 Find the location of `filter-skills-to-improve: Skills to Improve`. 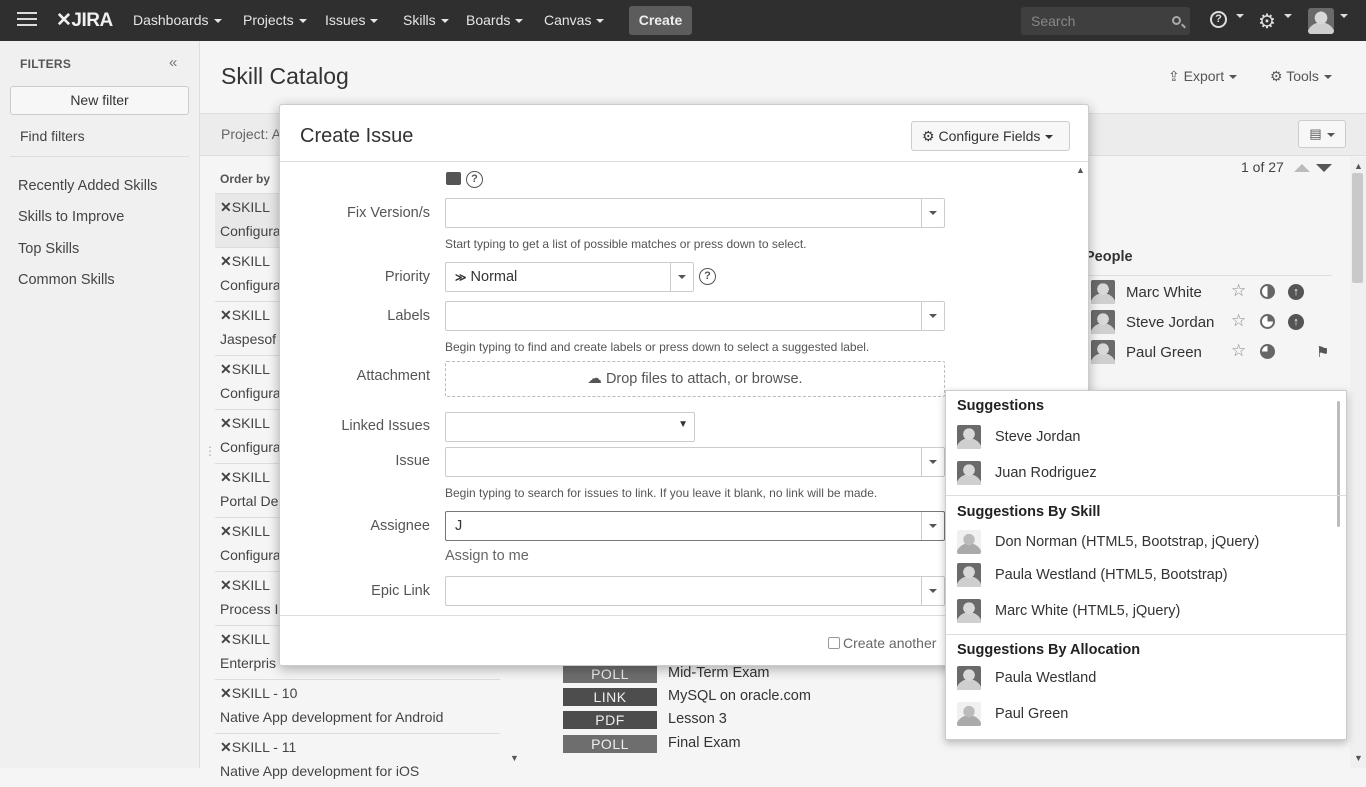

filter-skills-to-improve: Skills to Improve is located at coordinates (71, 217).